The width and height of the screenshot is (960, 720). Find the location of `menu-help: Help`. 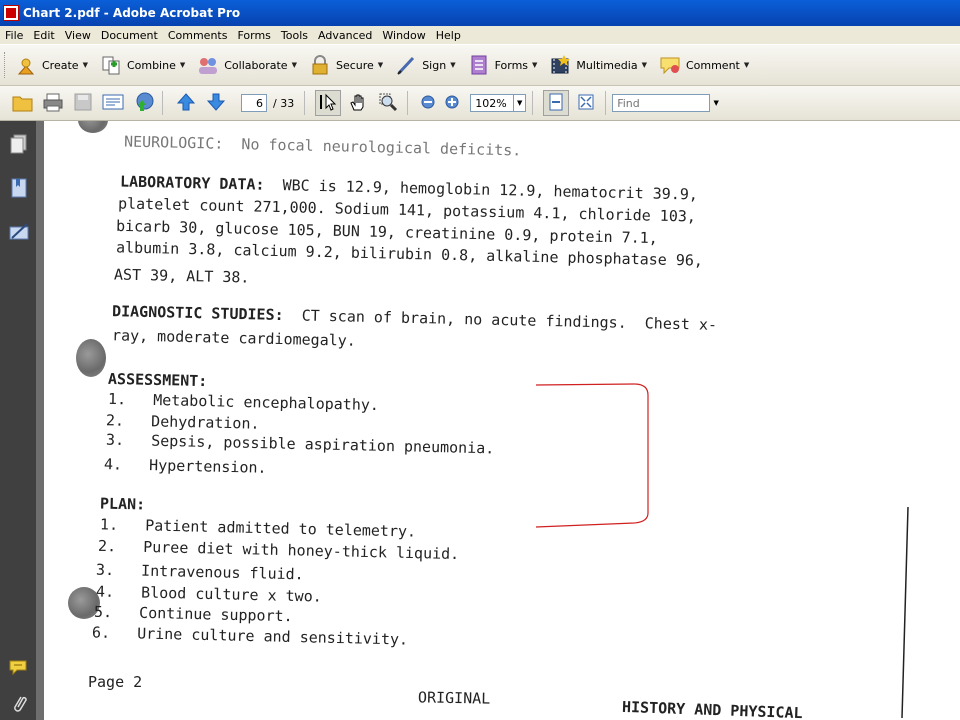

menu-help: Help is located at coordinates (448, 35).